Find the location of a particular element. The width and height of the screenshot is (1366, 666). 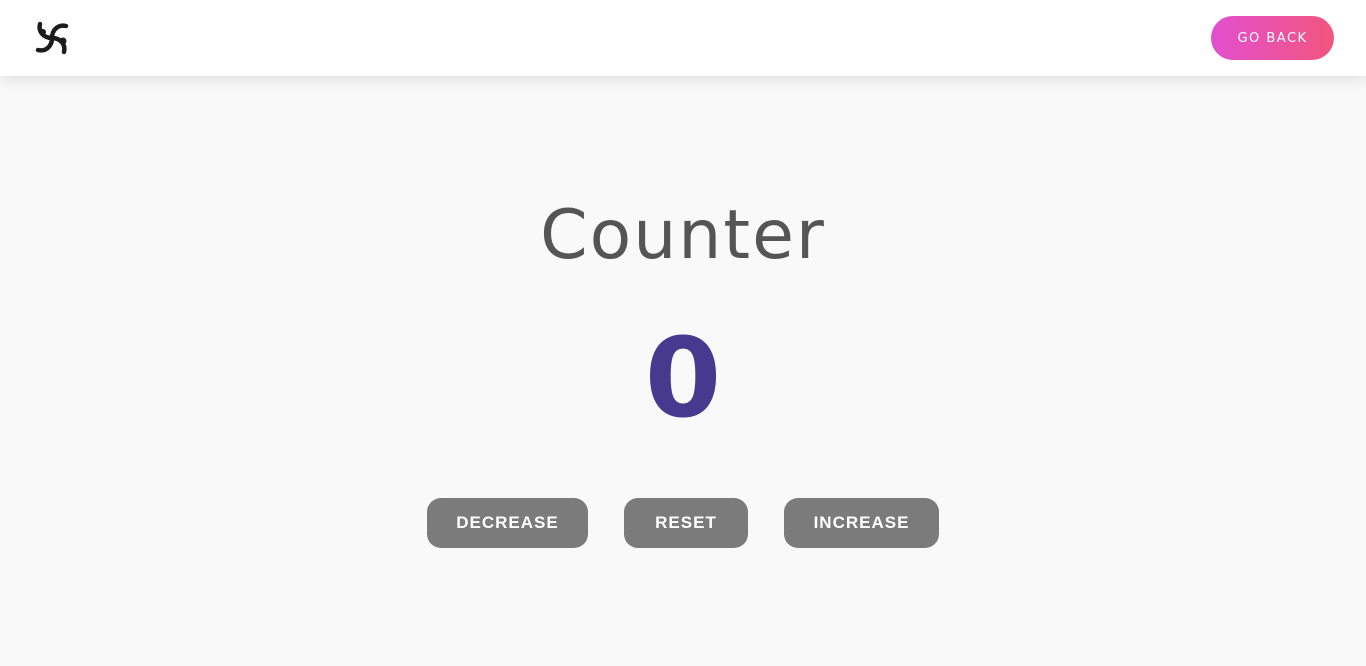

navbar: GO BACK is located at coordinates (683, 38).